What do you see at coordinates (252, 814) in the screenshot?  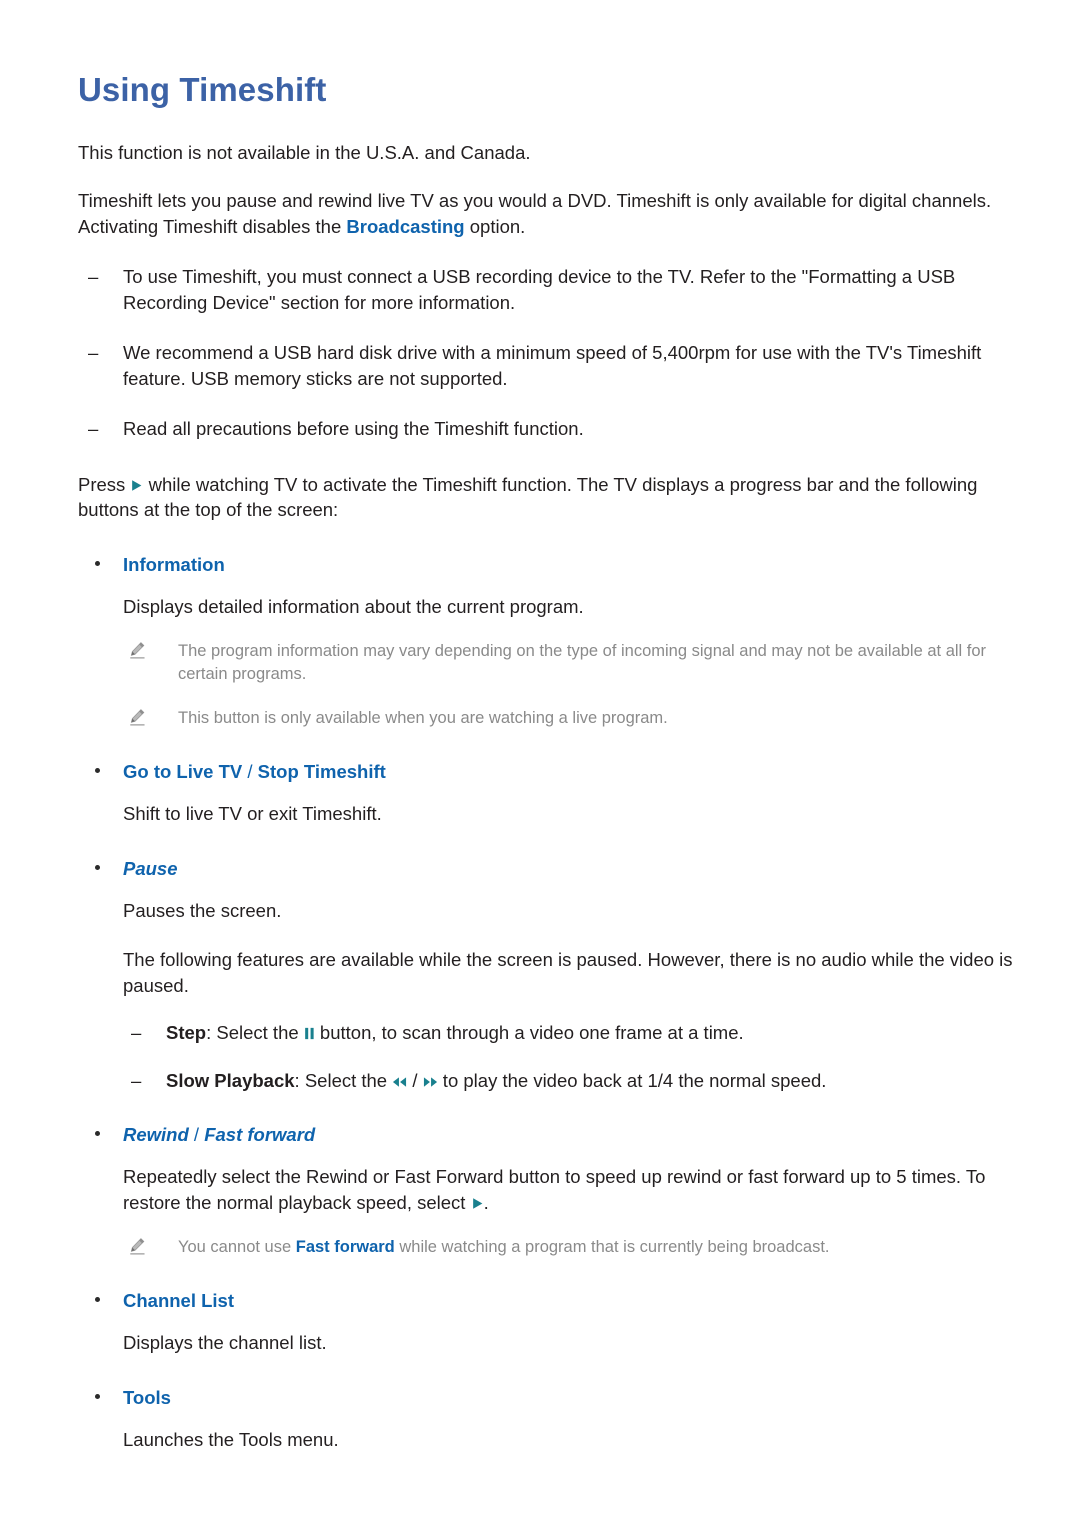 I see `section-description: Shift to live TV or exit Timeshift.` at bounding box center [252, 814].